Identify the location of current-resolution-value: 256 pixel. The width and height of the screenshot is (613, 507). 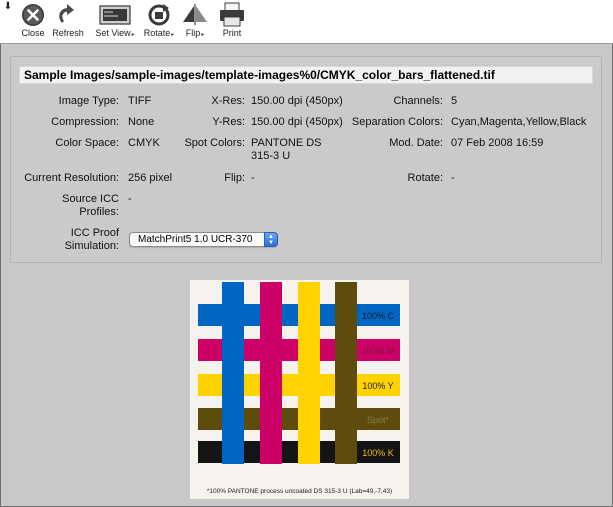
(150, 178).